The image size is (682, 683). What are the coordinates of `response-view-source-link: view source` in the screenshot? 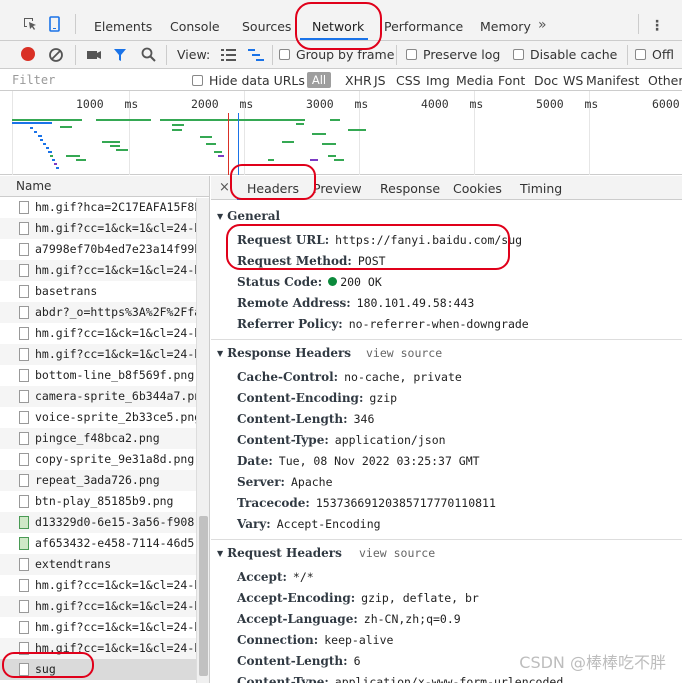 It's located at (404, 353).